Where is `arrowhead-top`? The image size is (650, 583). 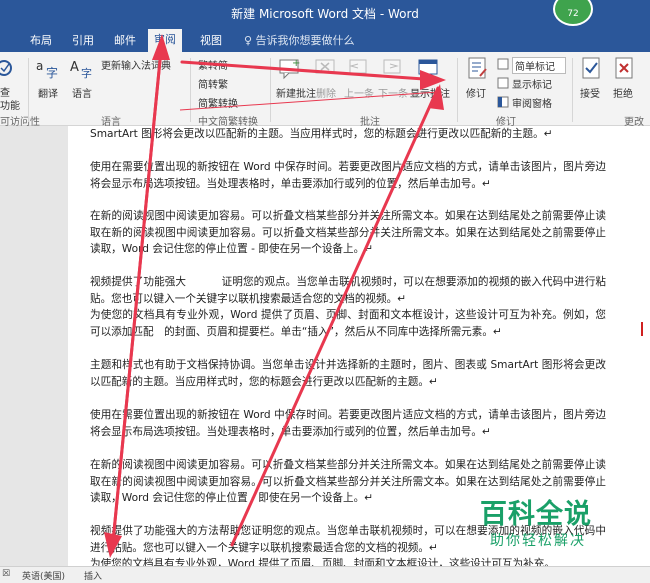 arrowhead-top is located at coordinates (436, 97).